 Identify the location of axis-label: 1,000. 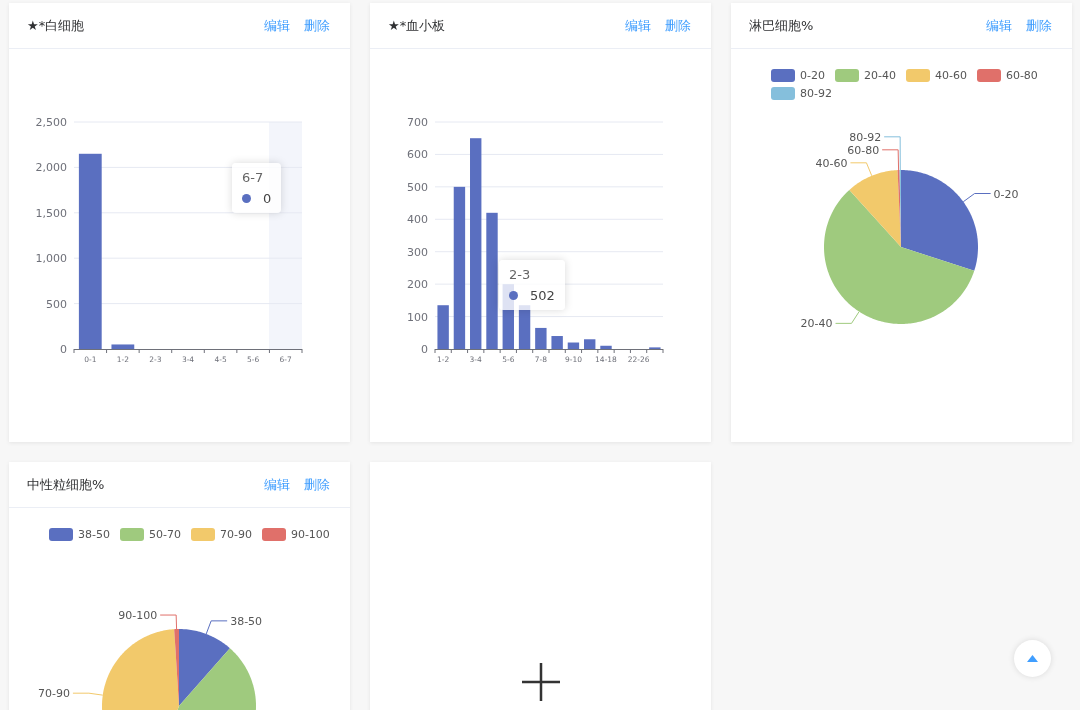
(51, 259).